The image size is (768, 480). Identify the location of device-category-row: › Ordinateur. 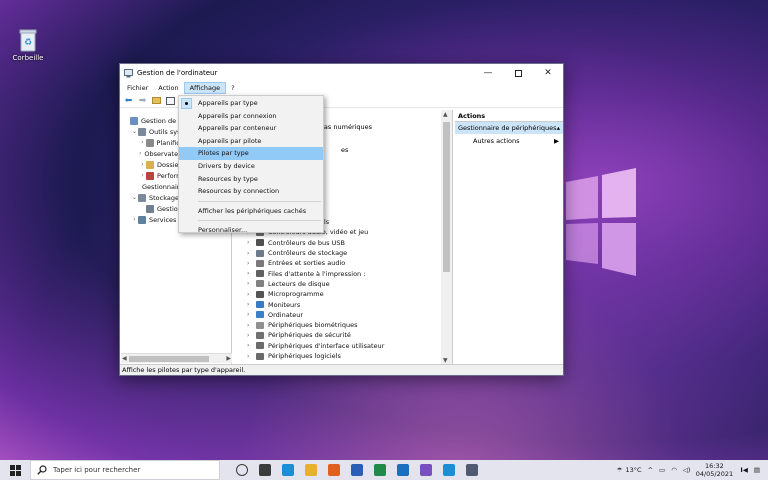
(338, 315).